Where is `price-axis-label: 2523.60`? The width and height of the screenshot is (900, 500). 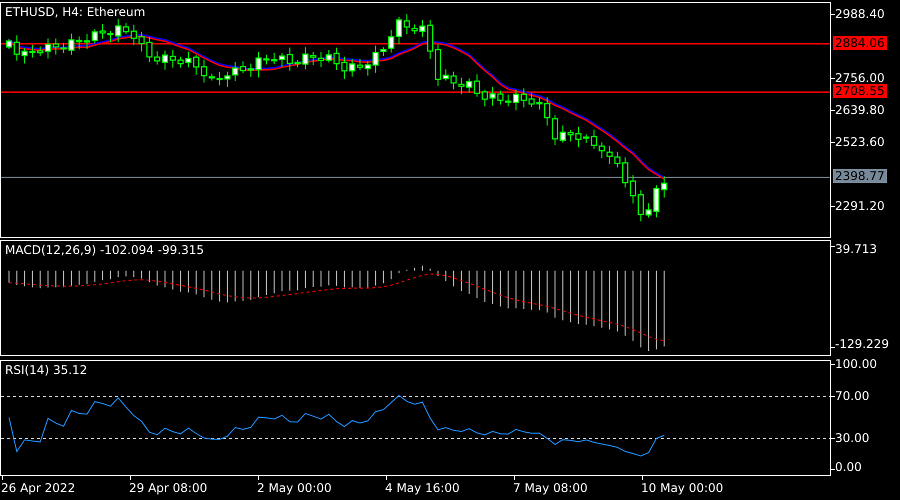
price-axis-label: 2523.60 is located at coordinates (860, 142).